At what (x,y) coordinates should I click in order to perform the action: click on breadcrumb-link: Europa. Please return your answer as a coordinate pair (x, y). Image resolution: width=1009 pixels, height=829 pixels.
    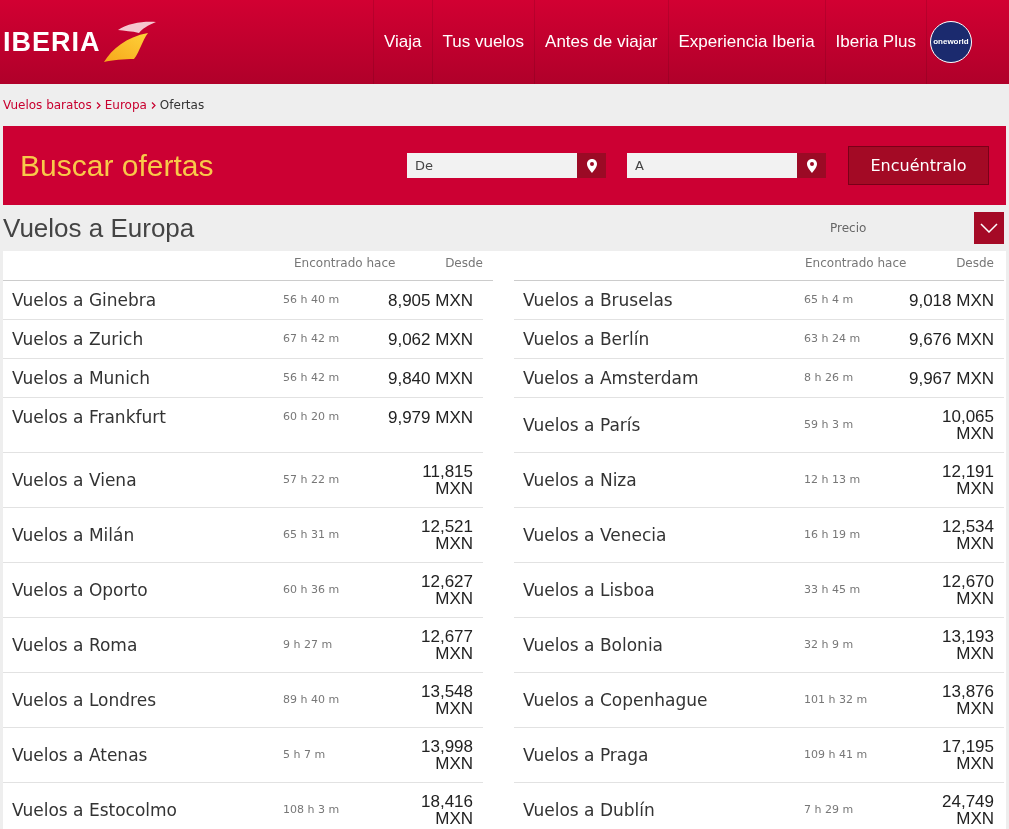
    Looking at the image, I should click on (125, 105).